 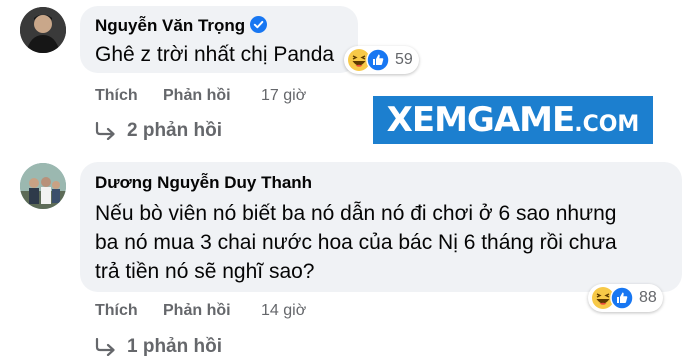 I want to click on comment-author-1: Nguyễn Văn Trọng, so click(x=181, y=26).